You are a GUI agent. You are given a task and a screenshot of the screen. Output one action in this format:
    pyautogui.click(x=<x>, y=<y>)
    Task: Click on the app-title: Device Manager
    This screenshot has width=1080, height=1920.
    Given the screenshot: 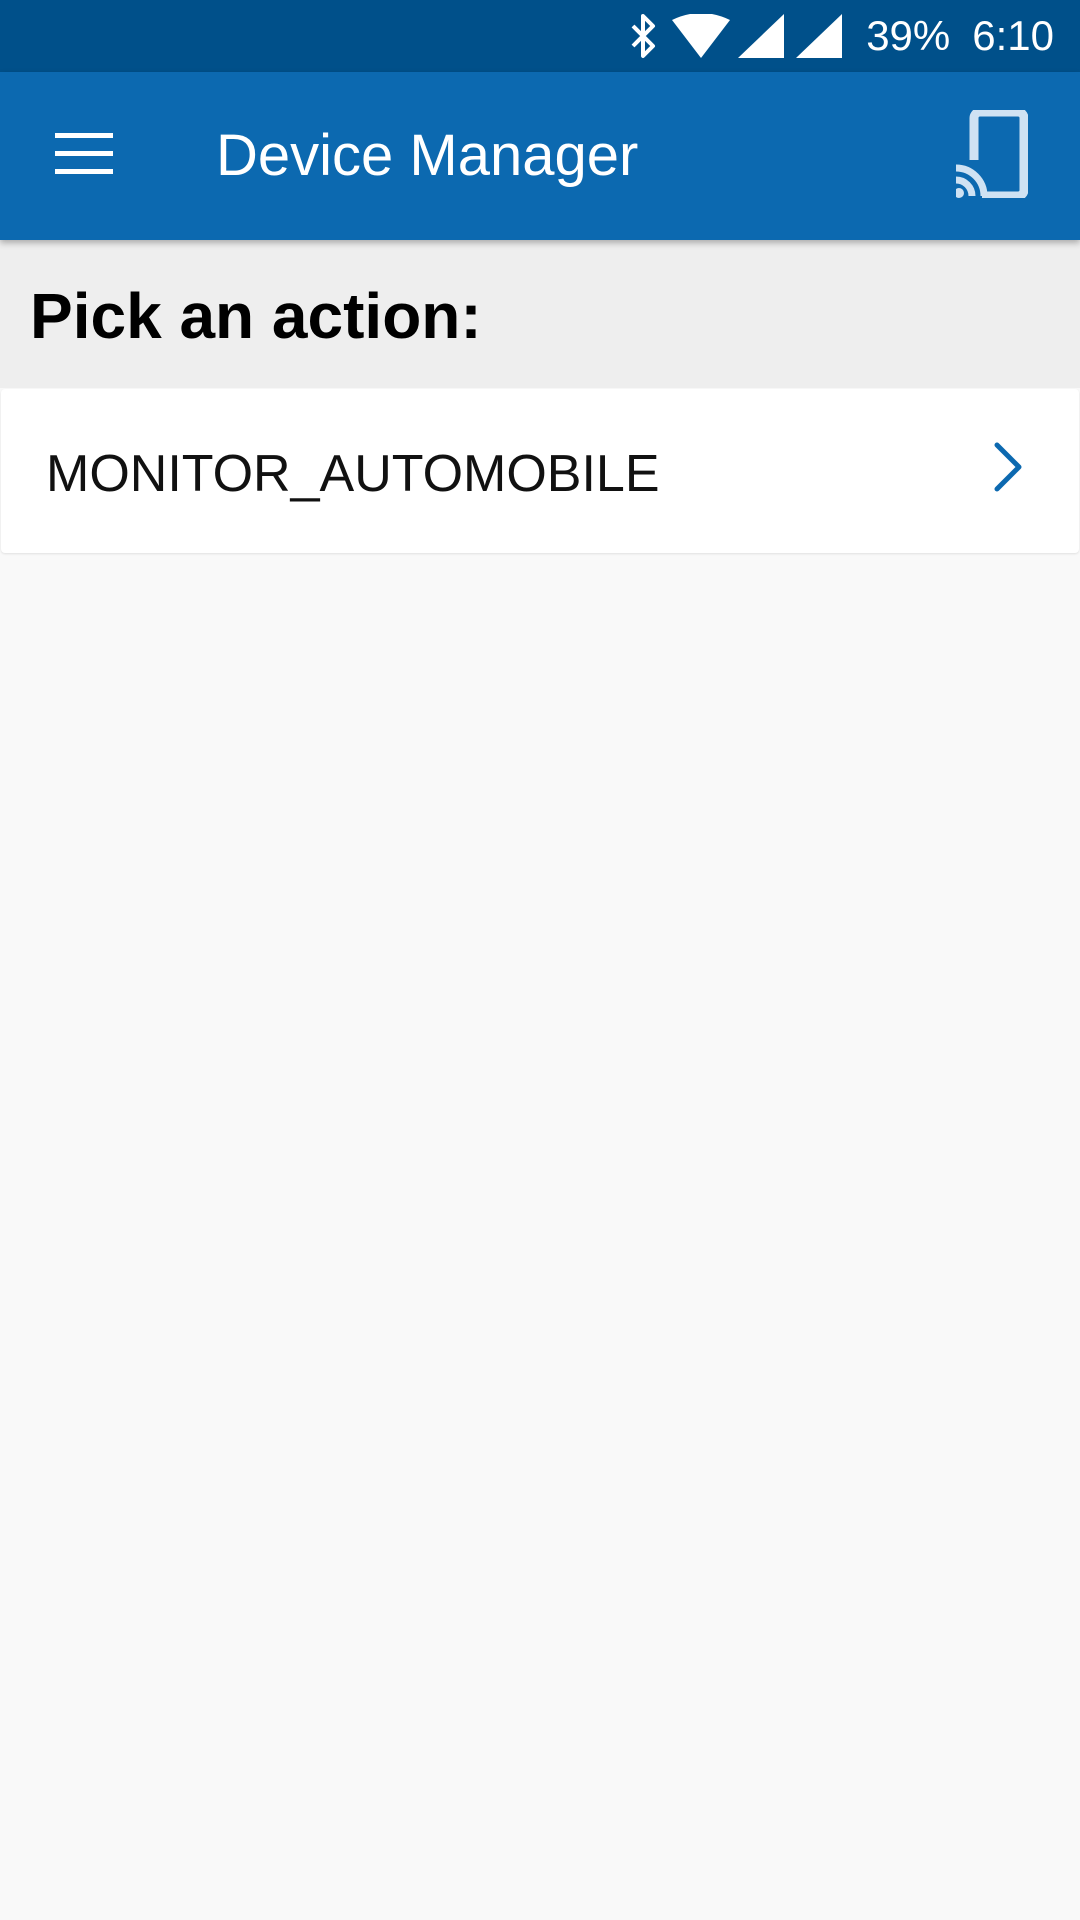 What is the action you would take?
    pyautogui.click(x=427, y=155)
    